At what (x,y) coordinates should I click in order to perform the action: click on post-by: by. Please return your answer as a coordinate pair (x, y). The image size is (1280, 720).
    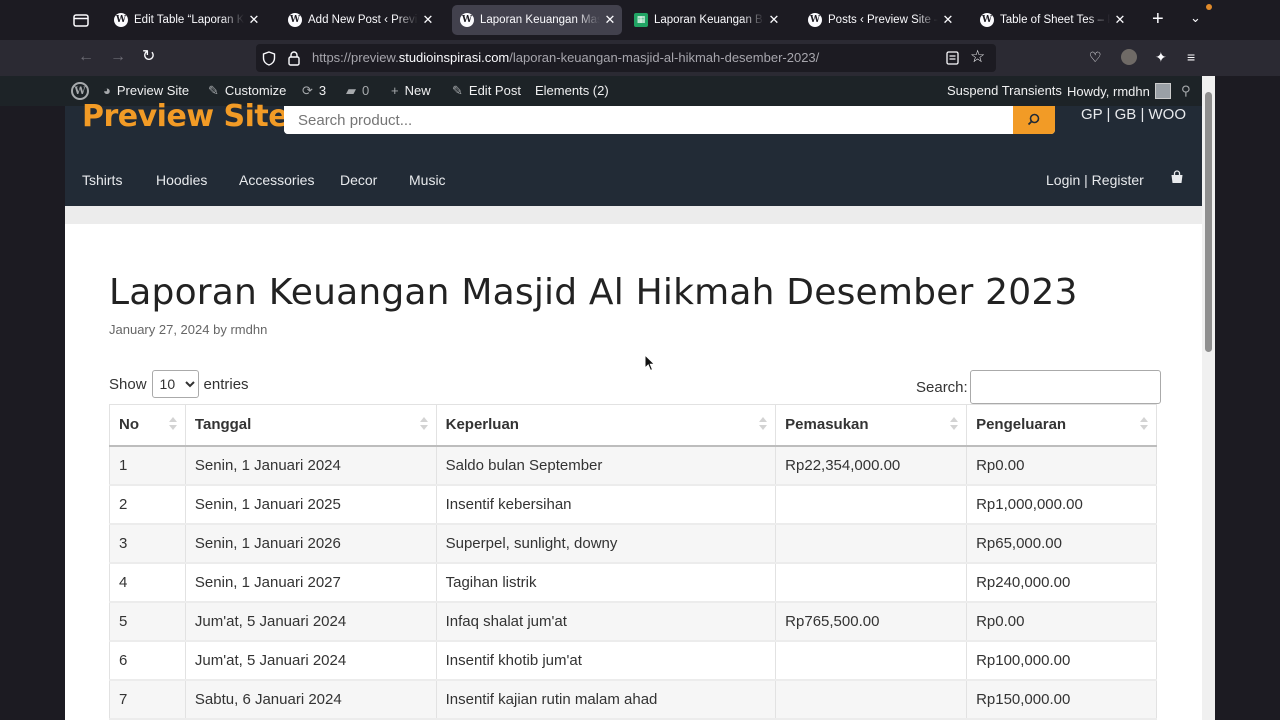
    Looking at the image, I should click on (220, 329).